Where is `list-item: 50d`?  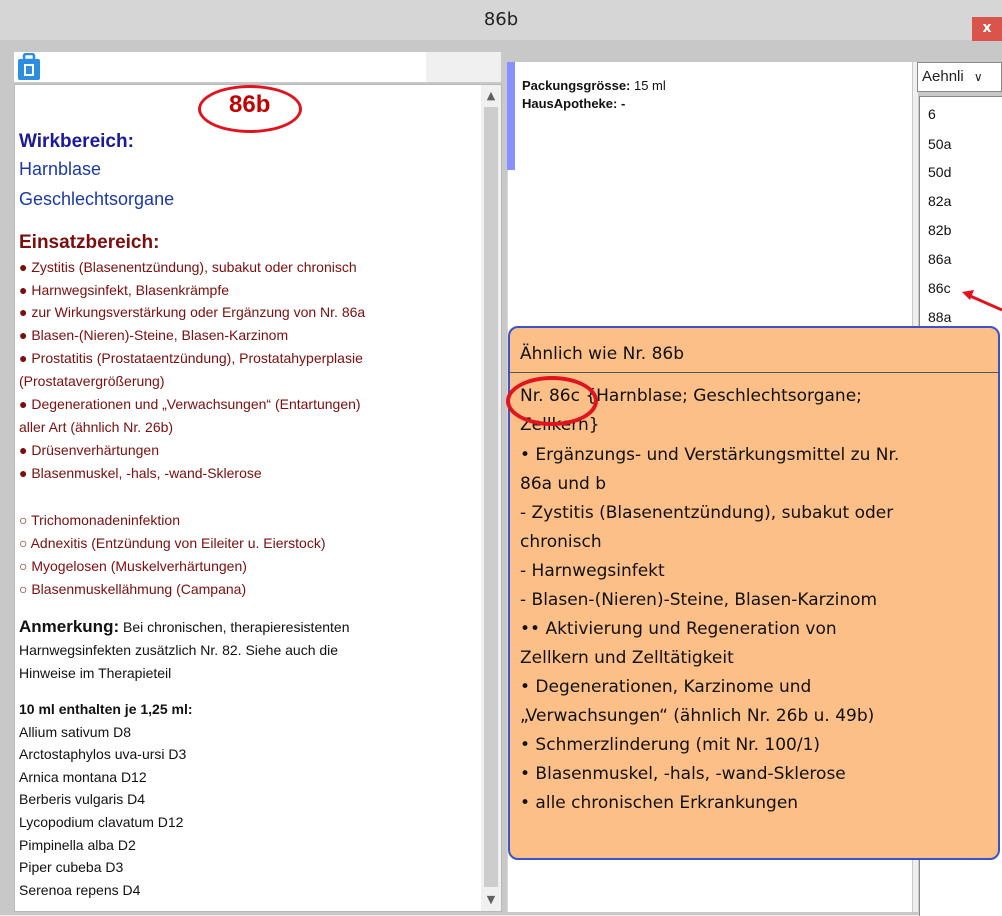 list-item: 50d is located at coordinates (939, 172).